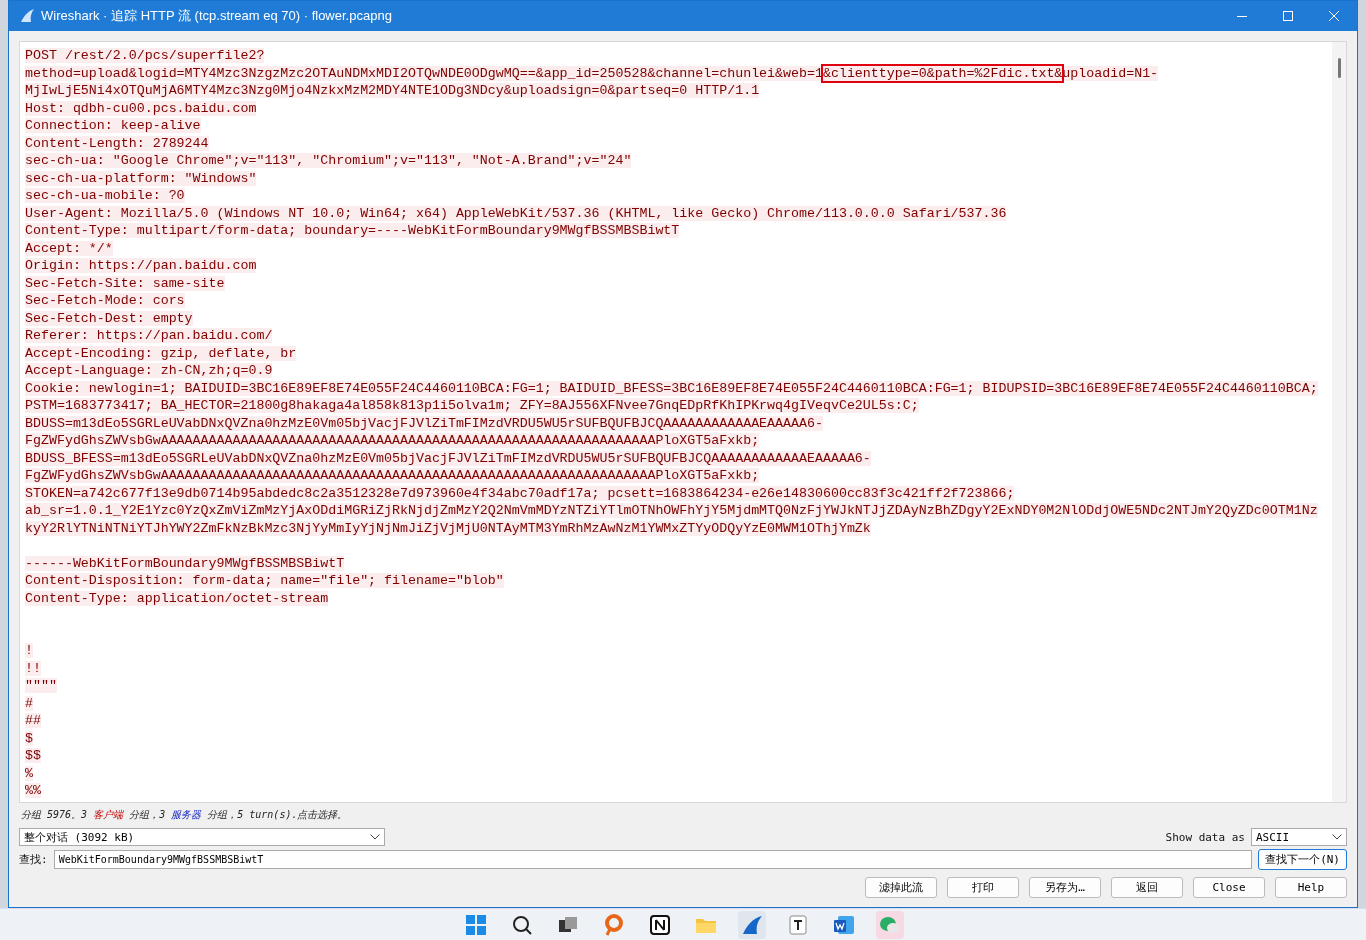  What do you see at coordinates (1339, 68) in the screenshot?
I see `scrollbar-thumb` at bounding box center [1339, 68].